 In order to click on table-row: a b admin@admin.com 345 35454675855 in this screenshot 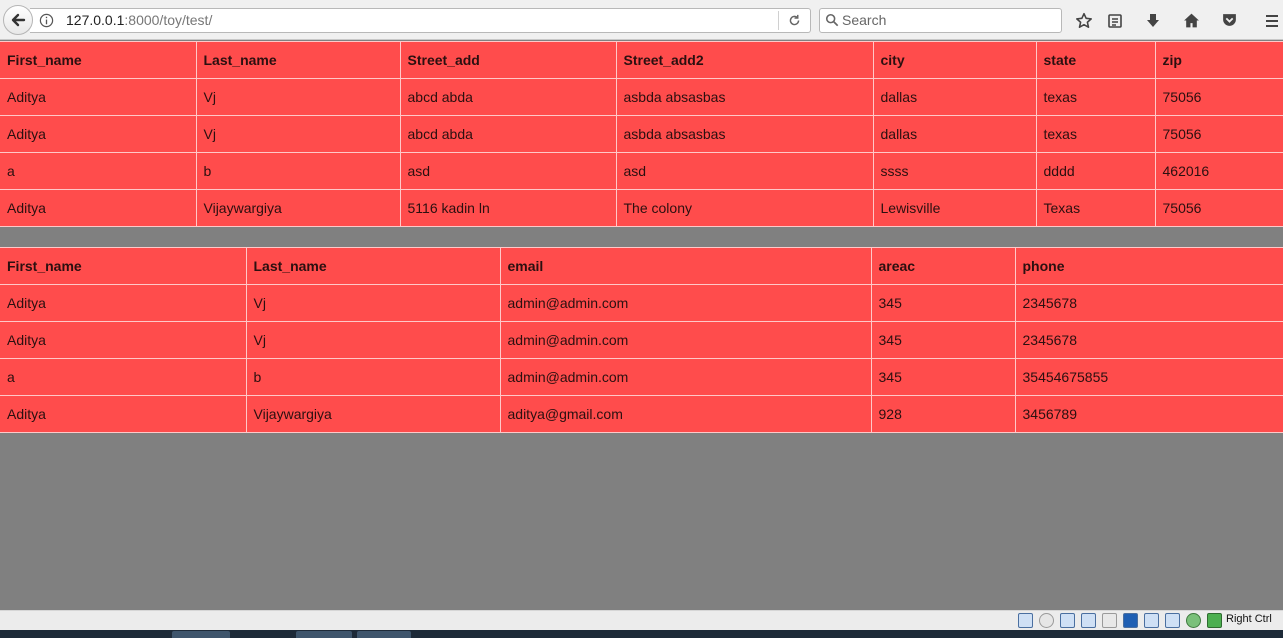, I will do `click(641, 377)`.